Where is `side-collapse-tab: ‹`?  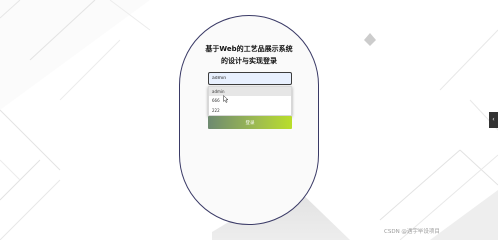 side-collapse-tab: ‹ is located at coordinates (493, 120).